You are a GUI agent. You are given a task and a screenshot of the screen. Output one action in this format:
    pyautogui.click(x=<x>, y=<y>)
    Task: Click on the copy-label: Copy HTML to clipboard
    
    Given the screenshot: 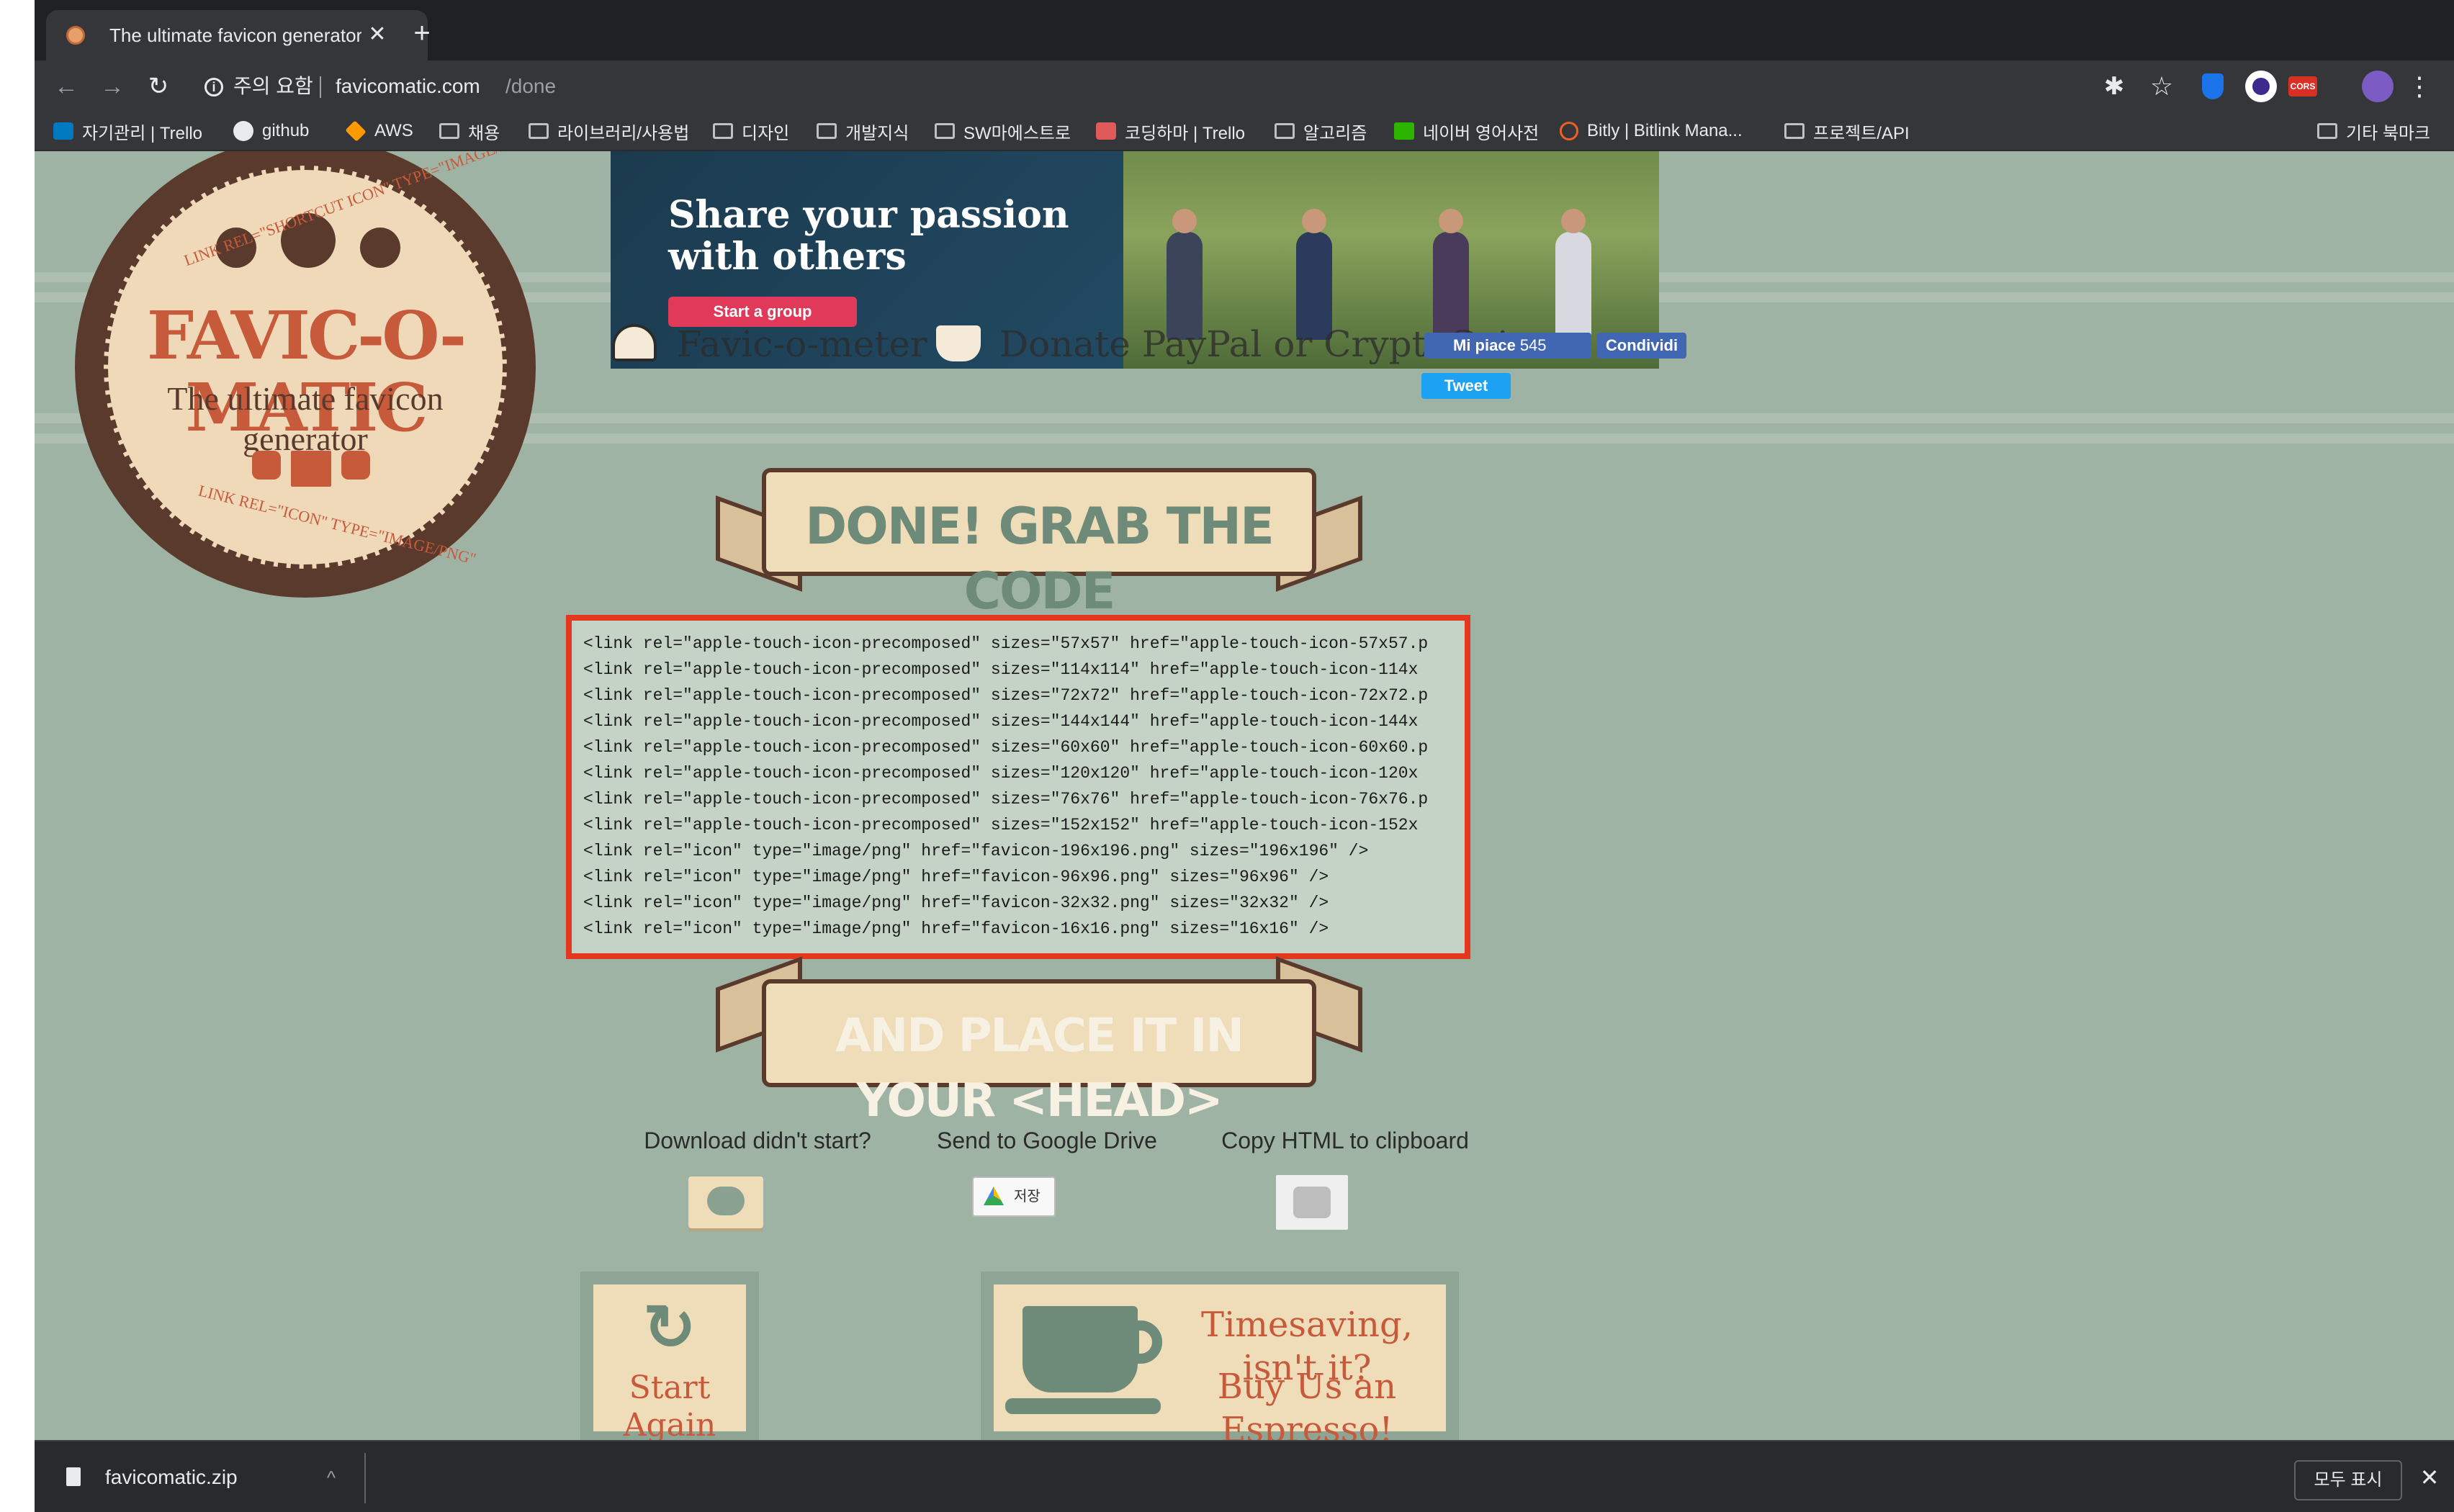 What is the action you would take?
    pyautogui.click(x=1345, y=1140)
    